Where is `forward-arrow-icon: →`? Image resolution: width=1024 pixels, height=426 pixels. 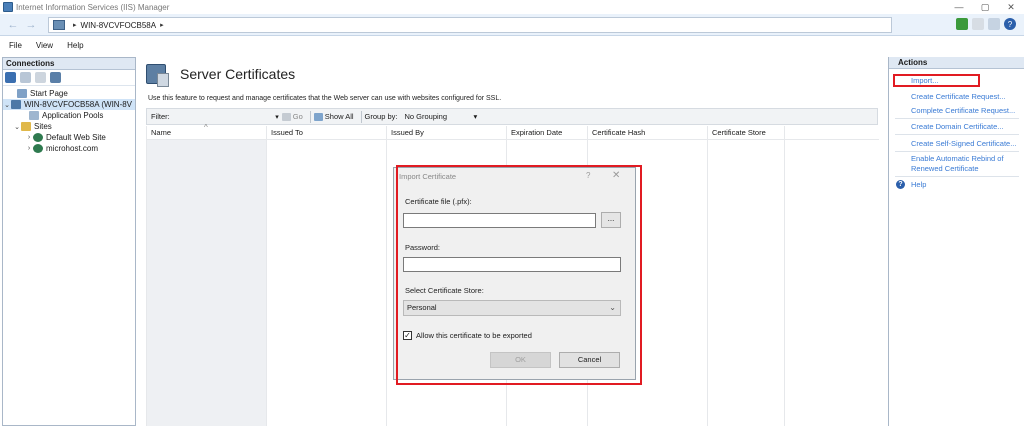
forward-arrow-icon: → is located at coordinates (31, 25).